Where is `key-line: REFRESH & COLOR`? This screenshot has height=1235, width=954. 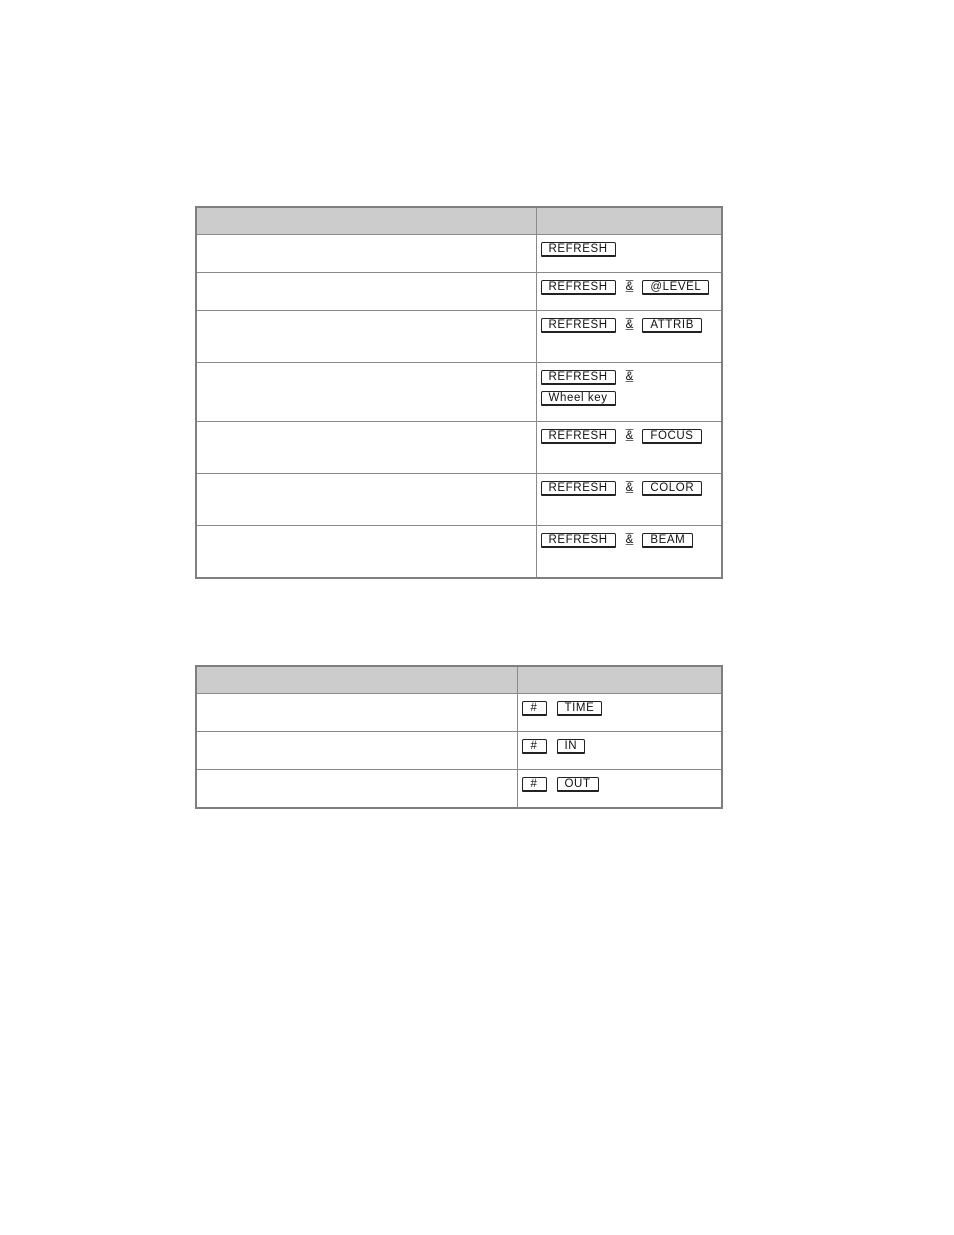 key-line: REFRESH & COLOR is located at coordinates (631, 488).